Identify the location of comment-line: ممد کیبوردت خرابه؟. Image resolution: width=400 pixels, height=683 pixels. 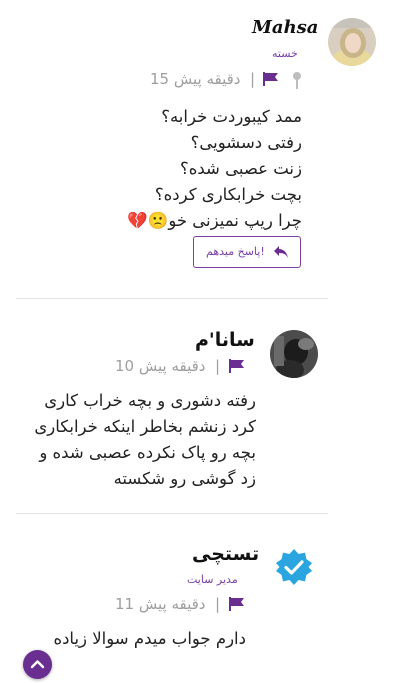
(231, 116).